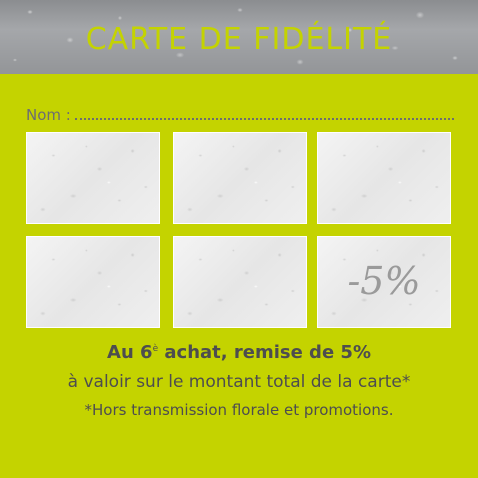 Image resolution: width=478 pixels, height=478 pixels. What do you see at coordinates (239, 39) in the screenshot?
I see `card-title: CARTE DE FIDÉLITÉ` at bounding box center [239, 39].